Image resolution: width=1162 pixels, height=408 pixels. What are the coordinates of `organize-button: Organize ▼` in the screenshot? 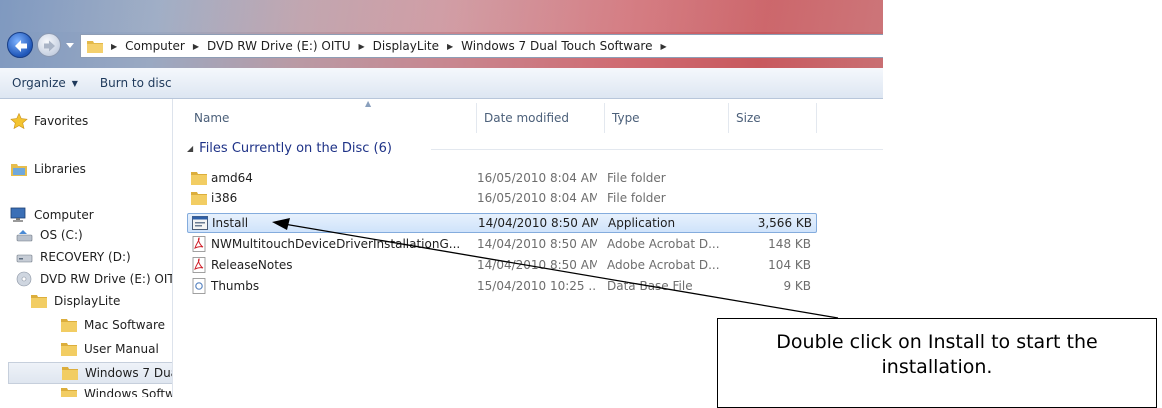 It's located at (45, 83).